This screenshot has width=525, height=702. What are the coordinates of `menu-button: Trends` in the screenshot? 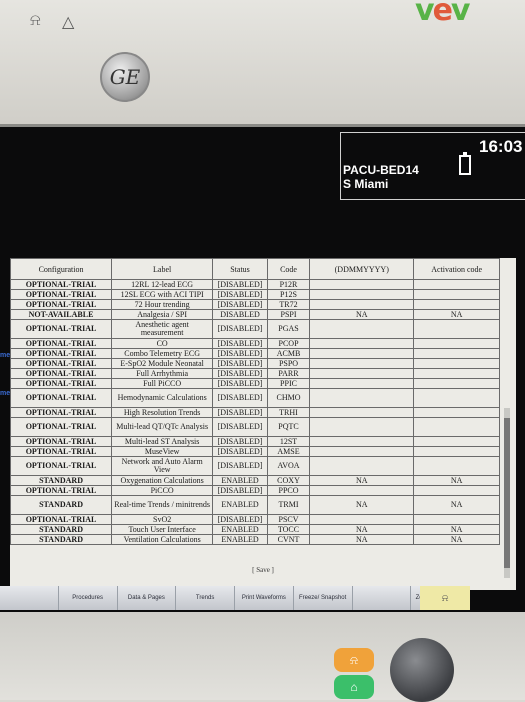 It's located at (205, 598).